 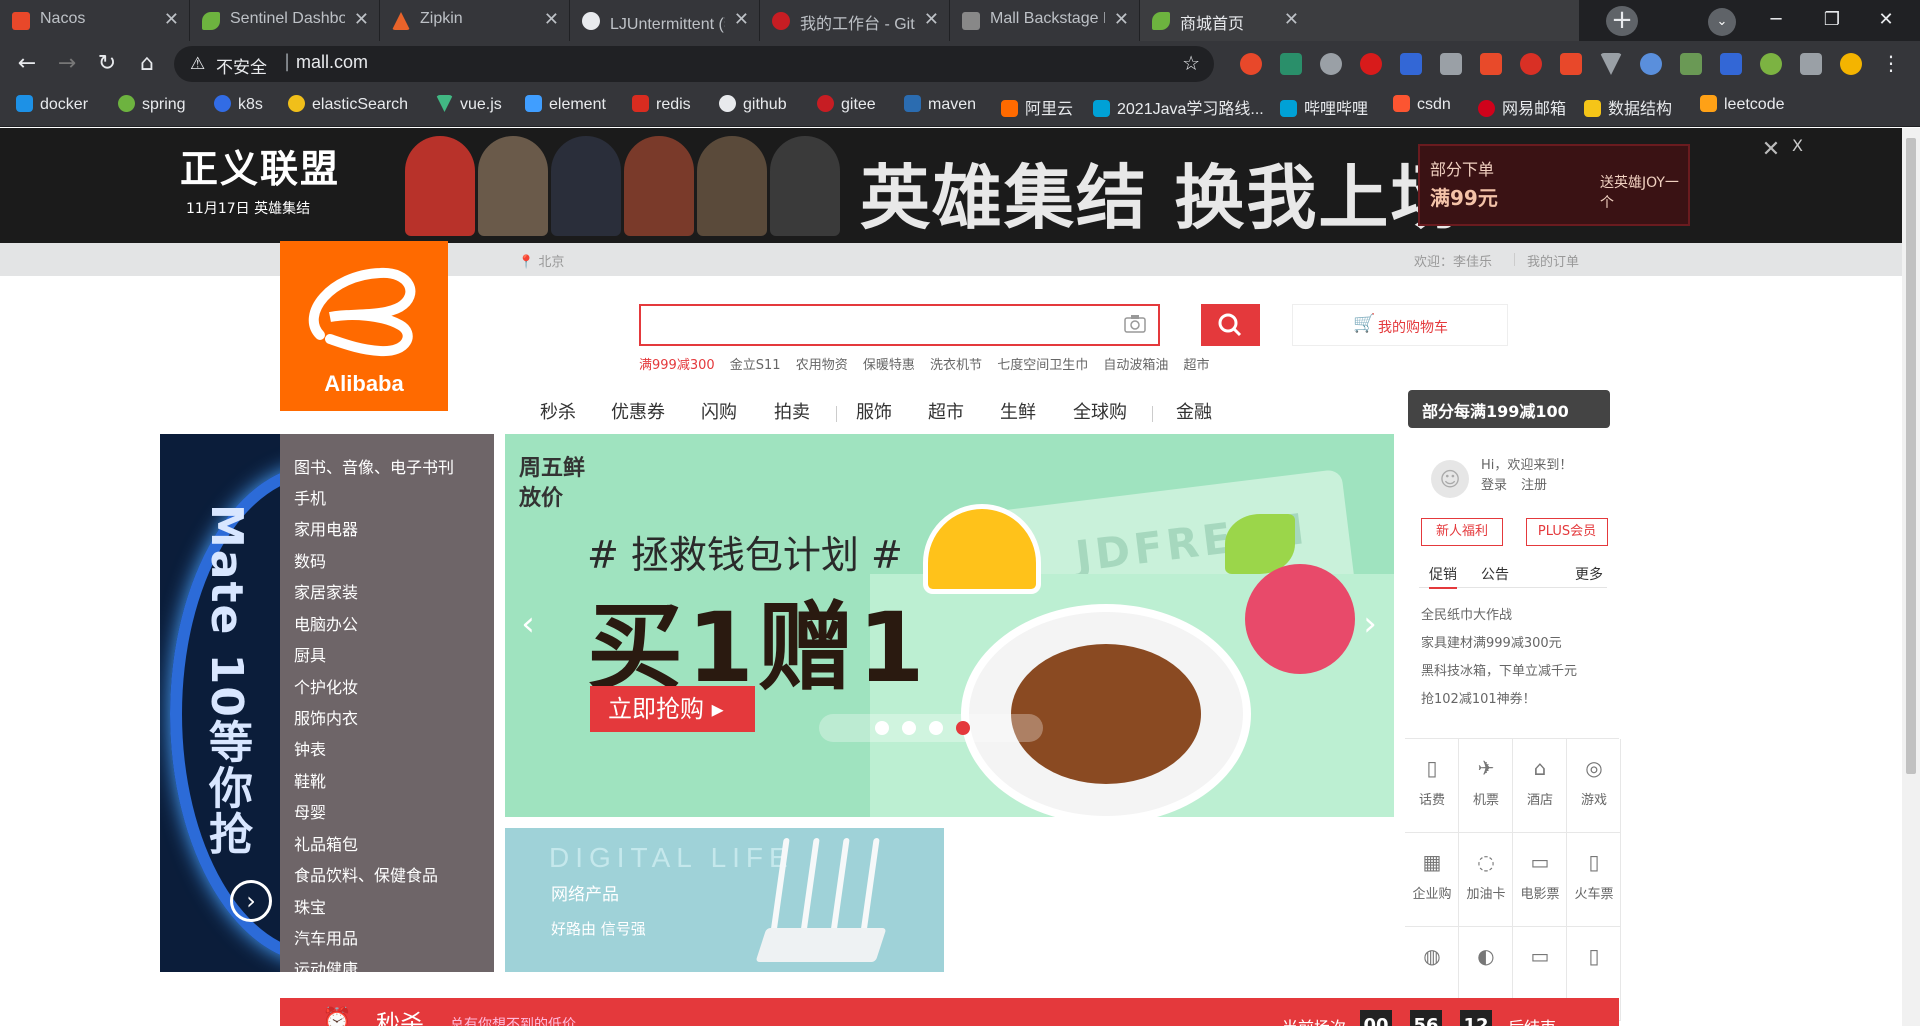 I want to click on category-item: 家用电器, so click(x=326, y=528).